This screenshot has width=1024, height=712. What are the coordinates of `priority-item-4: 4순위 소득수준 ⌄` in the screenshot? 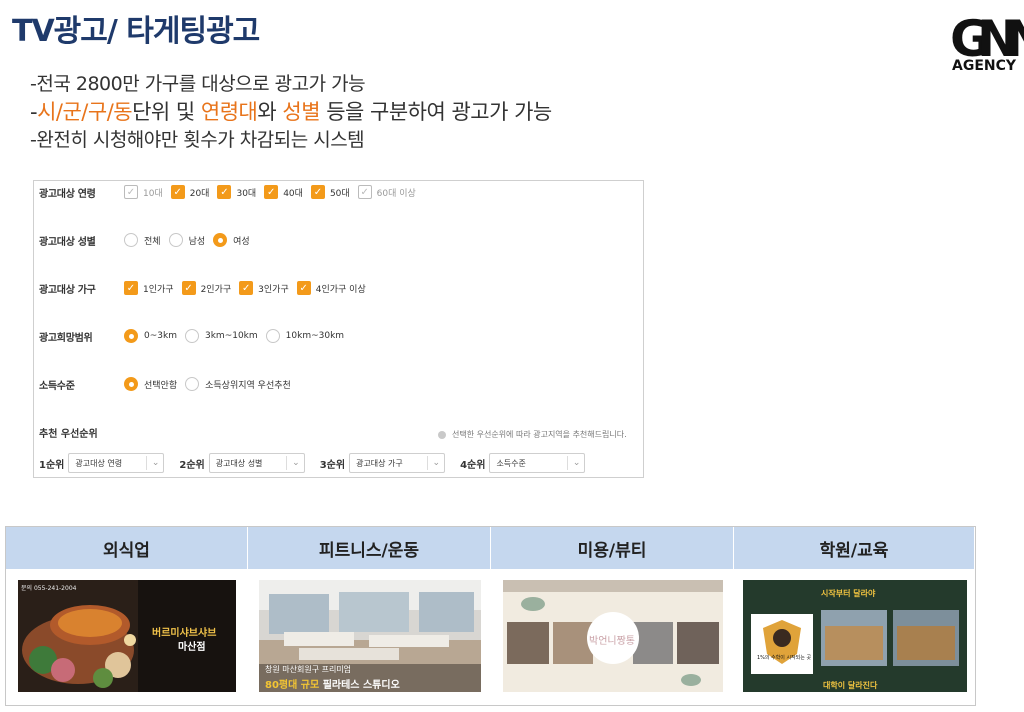 It's located at (523, 463).